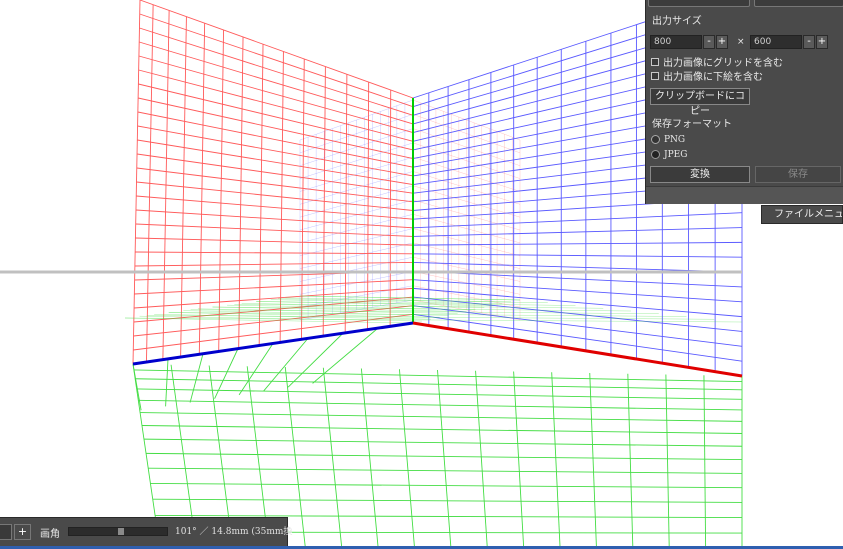  I want to click on jpeg-radio, so click(655, 154).